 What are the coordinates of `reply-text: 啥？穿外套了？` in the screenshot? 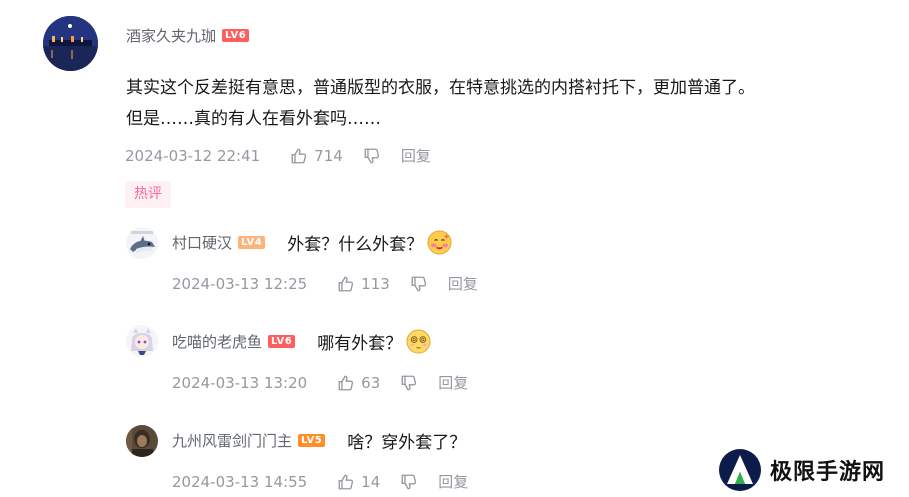 It's located at (407, 443).